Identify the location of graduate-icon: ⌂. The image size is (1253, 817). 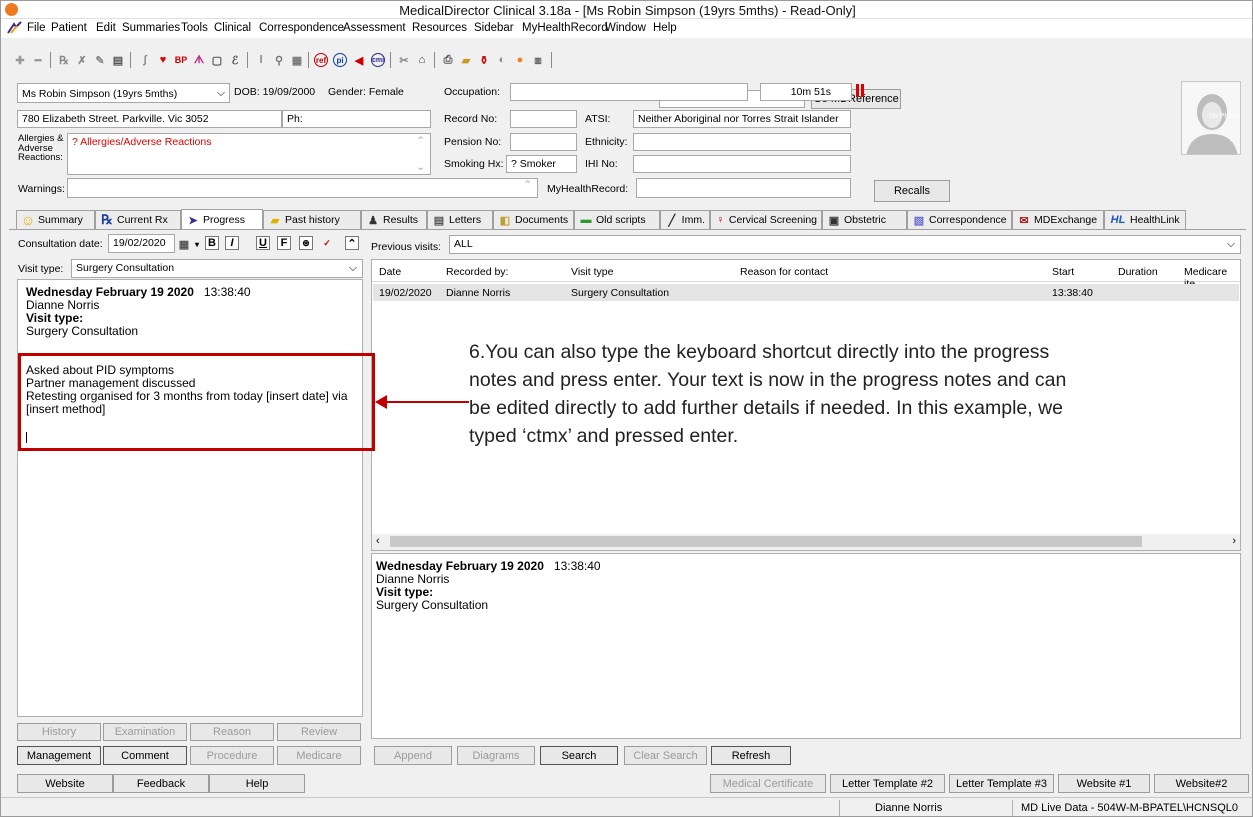
(422, 60).